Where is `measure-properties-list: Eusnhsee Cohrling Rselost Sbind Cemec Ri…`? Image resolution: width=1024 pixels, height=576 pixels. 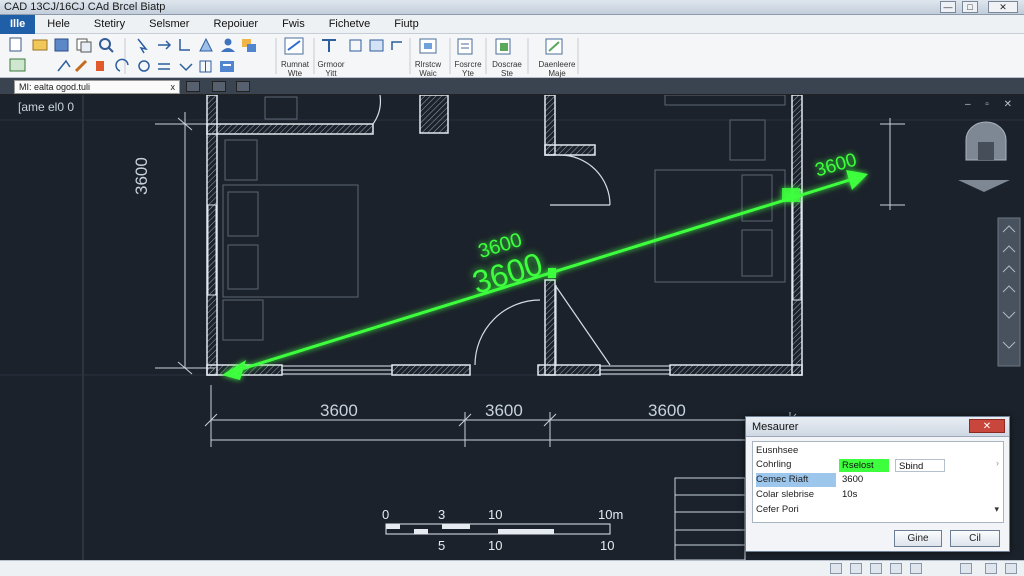
measure-properties-list: Eusnhsee Cohrling Rselost Sbind Cemec Ri… is located at coordinates (878, 482).